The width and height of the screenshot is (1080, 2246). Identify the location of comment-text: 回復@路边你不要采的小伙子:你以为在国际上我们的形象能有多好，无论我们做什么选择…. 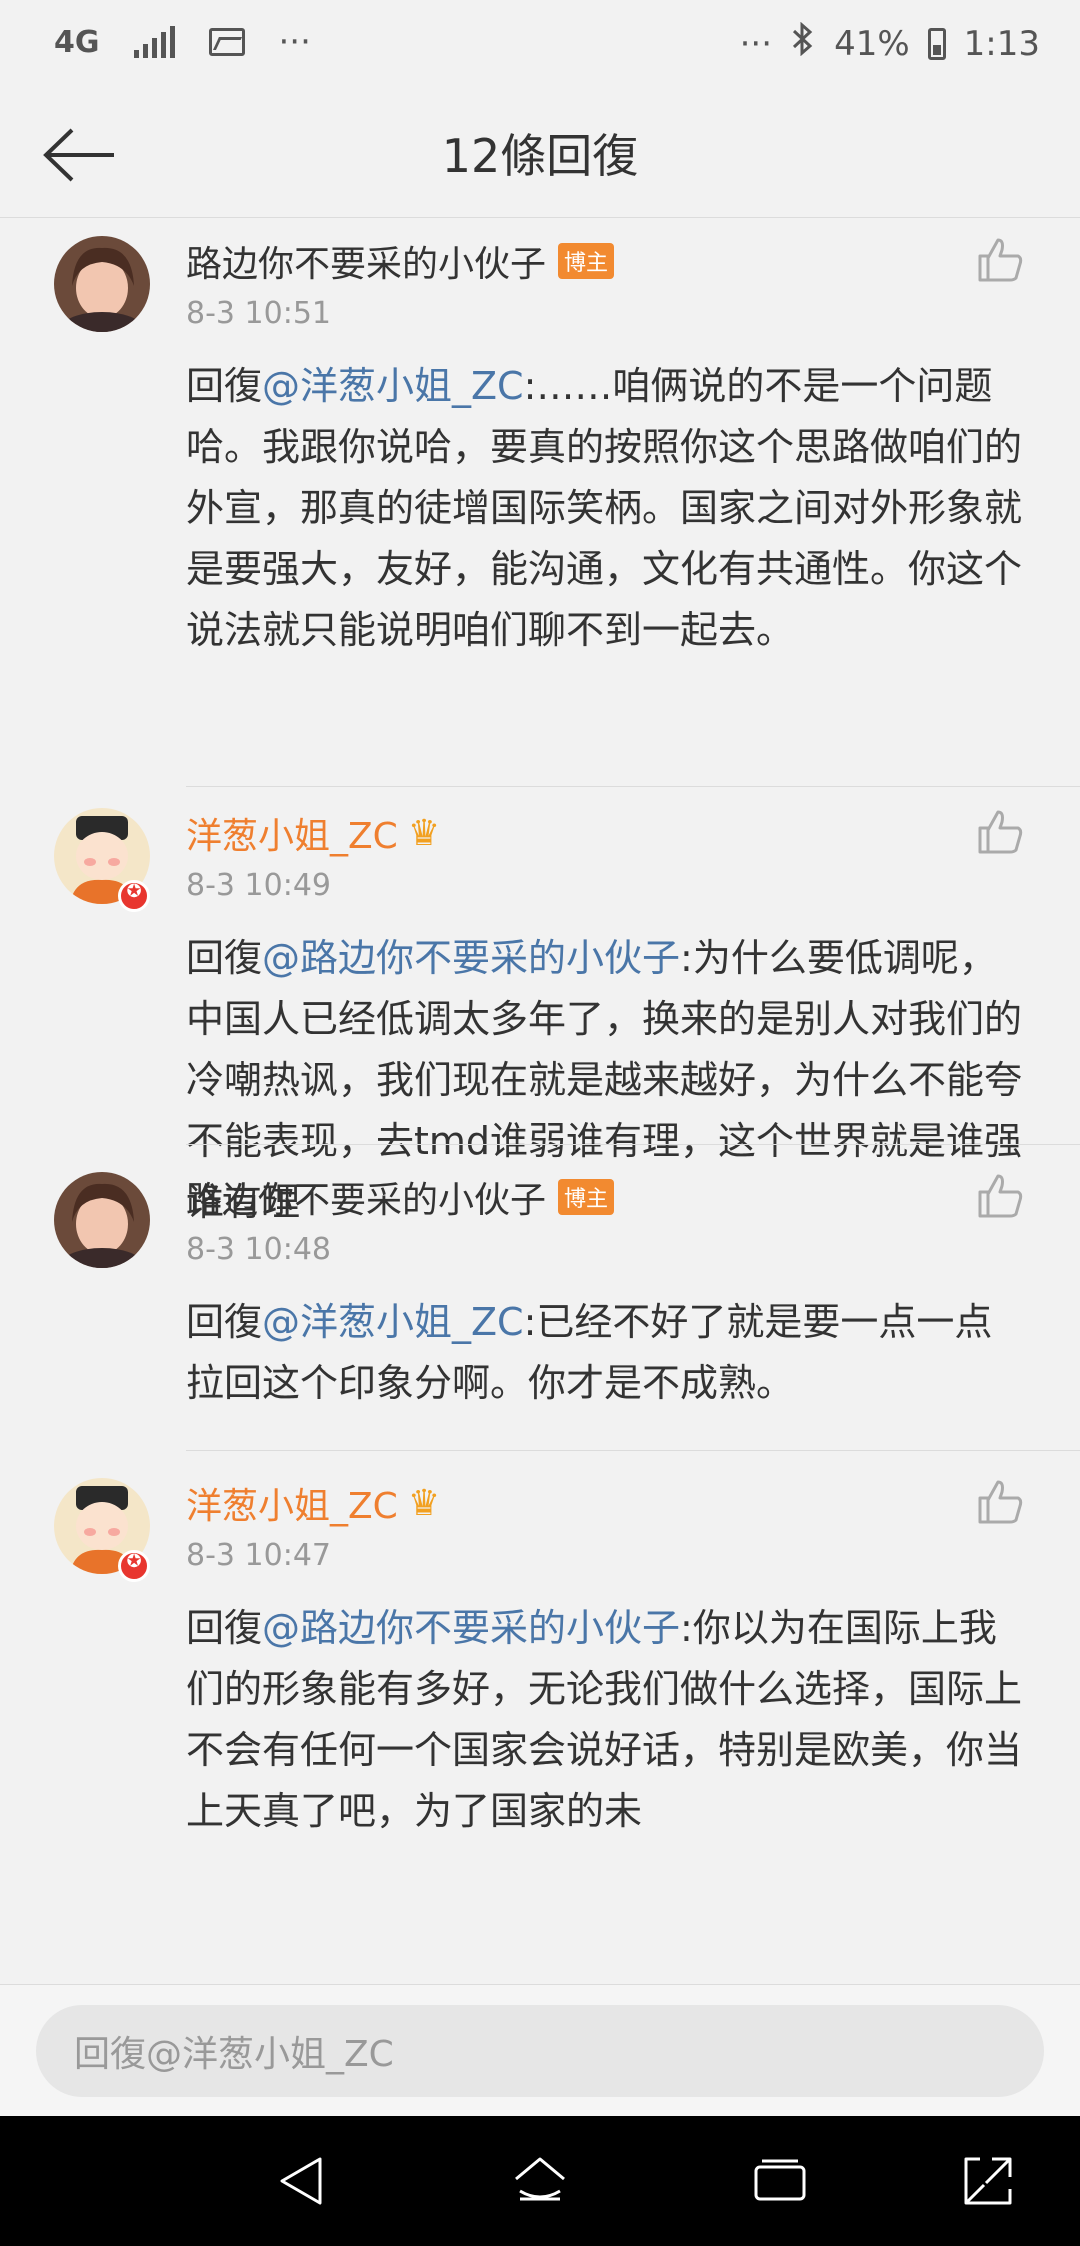
(608, 1720).